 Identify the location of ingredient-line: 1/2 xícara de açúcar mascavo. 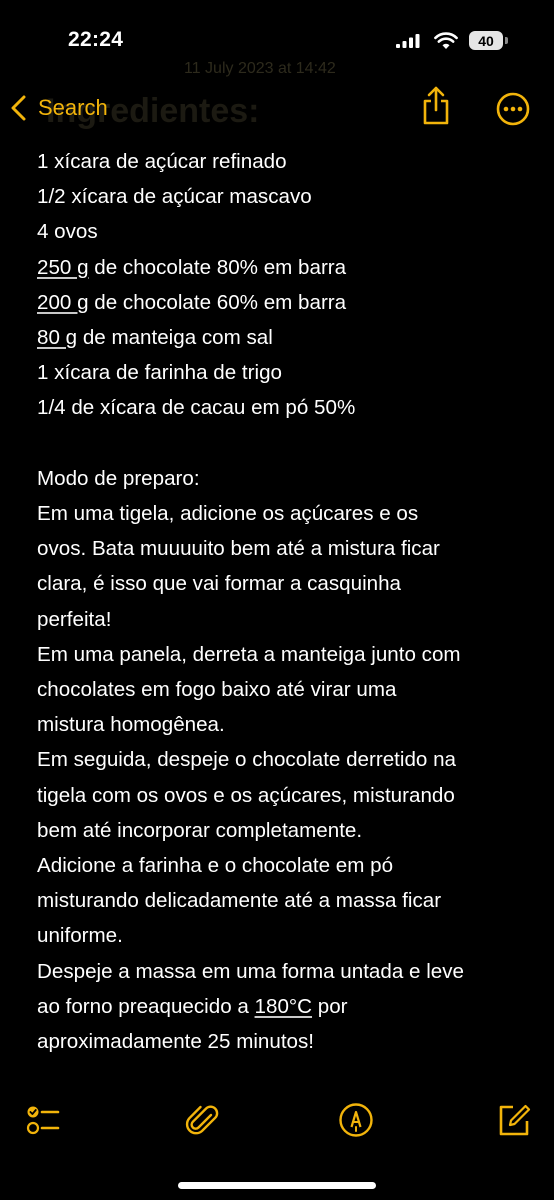
(282, 196).